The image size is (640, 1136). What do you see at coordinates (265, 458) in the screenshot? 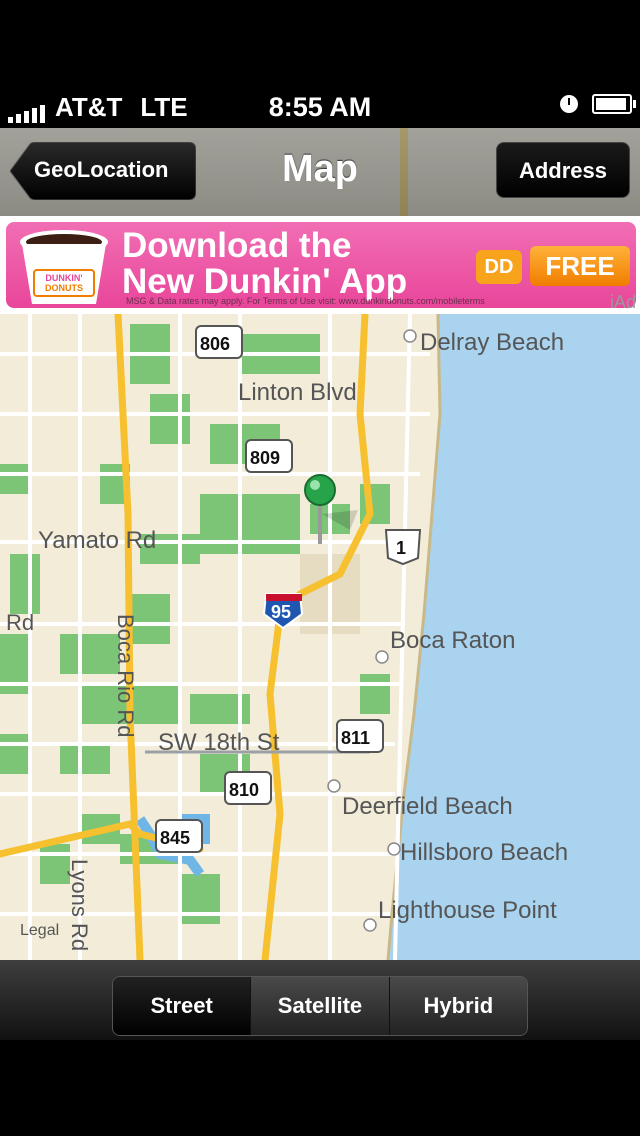
I see `svg-text: 809` at bounding box center [265, 458].